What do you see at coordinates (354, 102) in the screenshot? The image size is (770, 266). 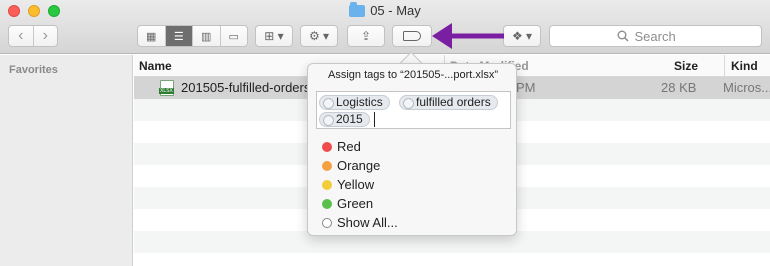 I see `tag-chip-logistics: Logistics` at bounding box center [354, 102].